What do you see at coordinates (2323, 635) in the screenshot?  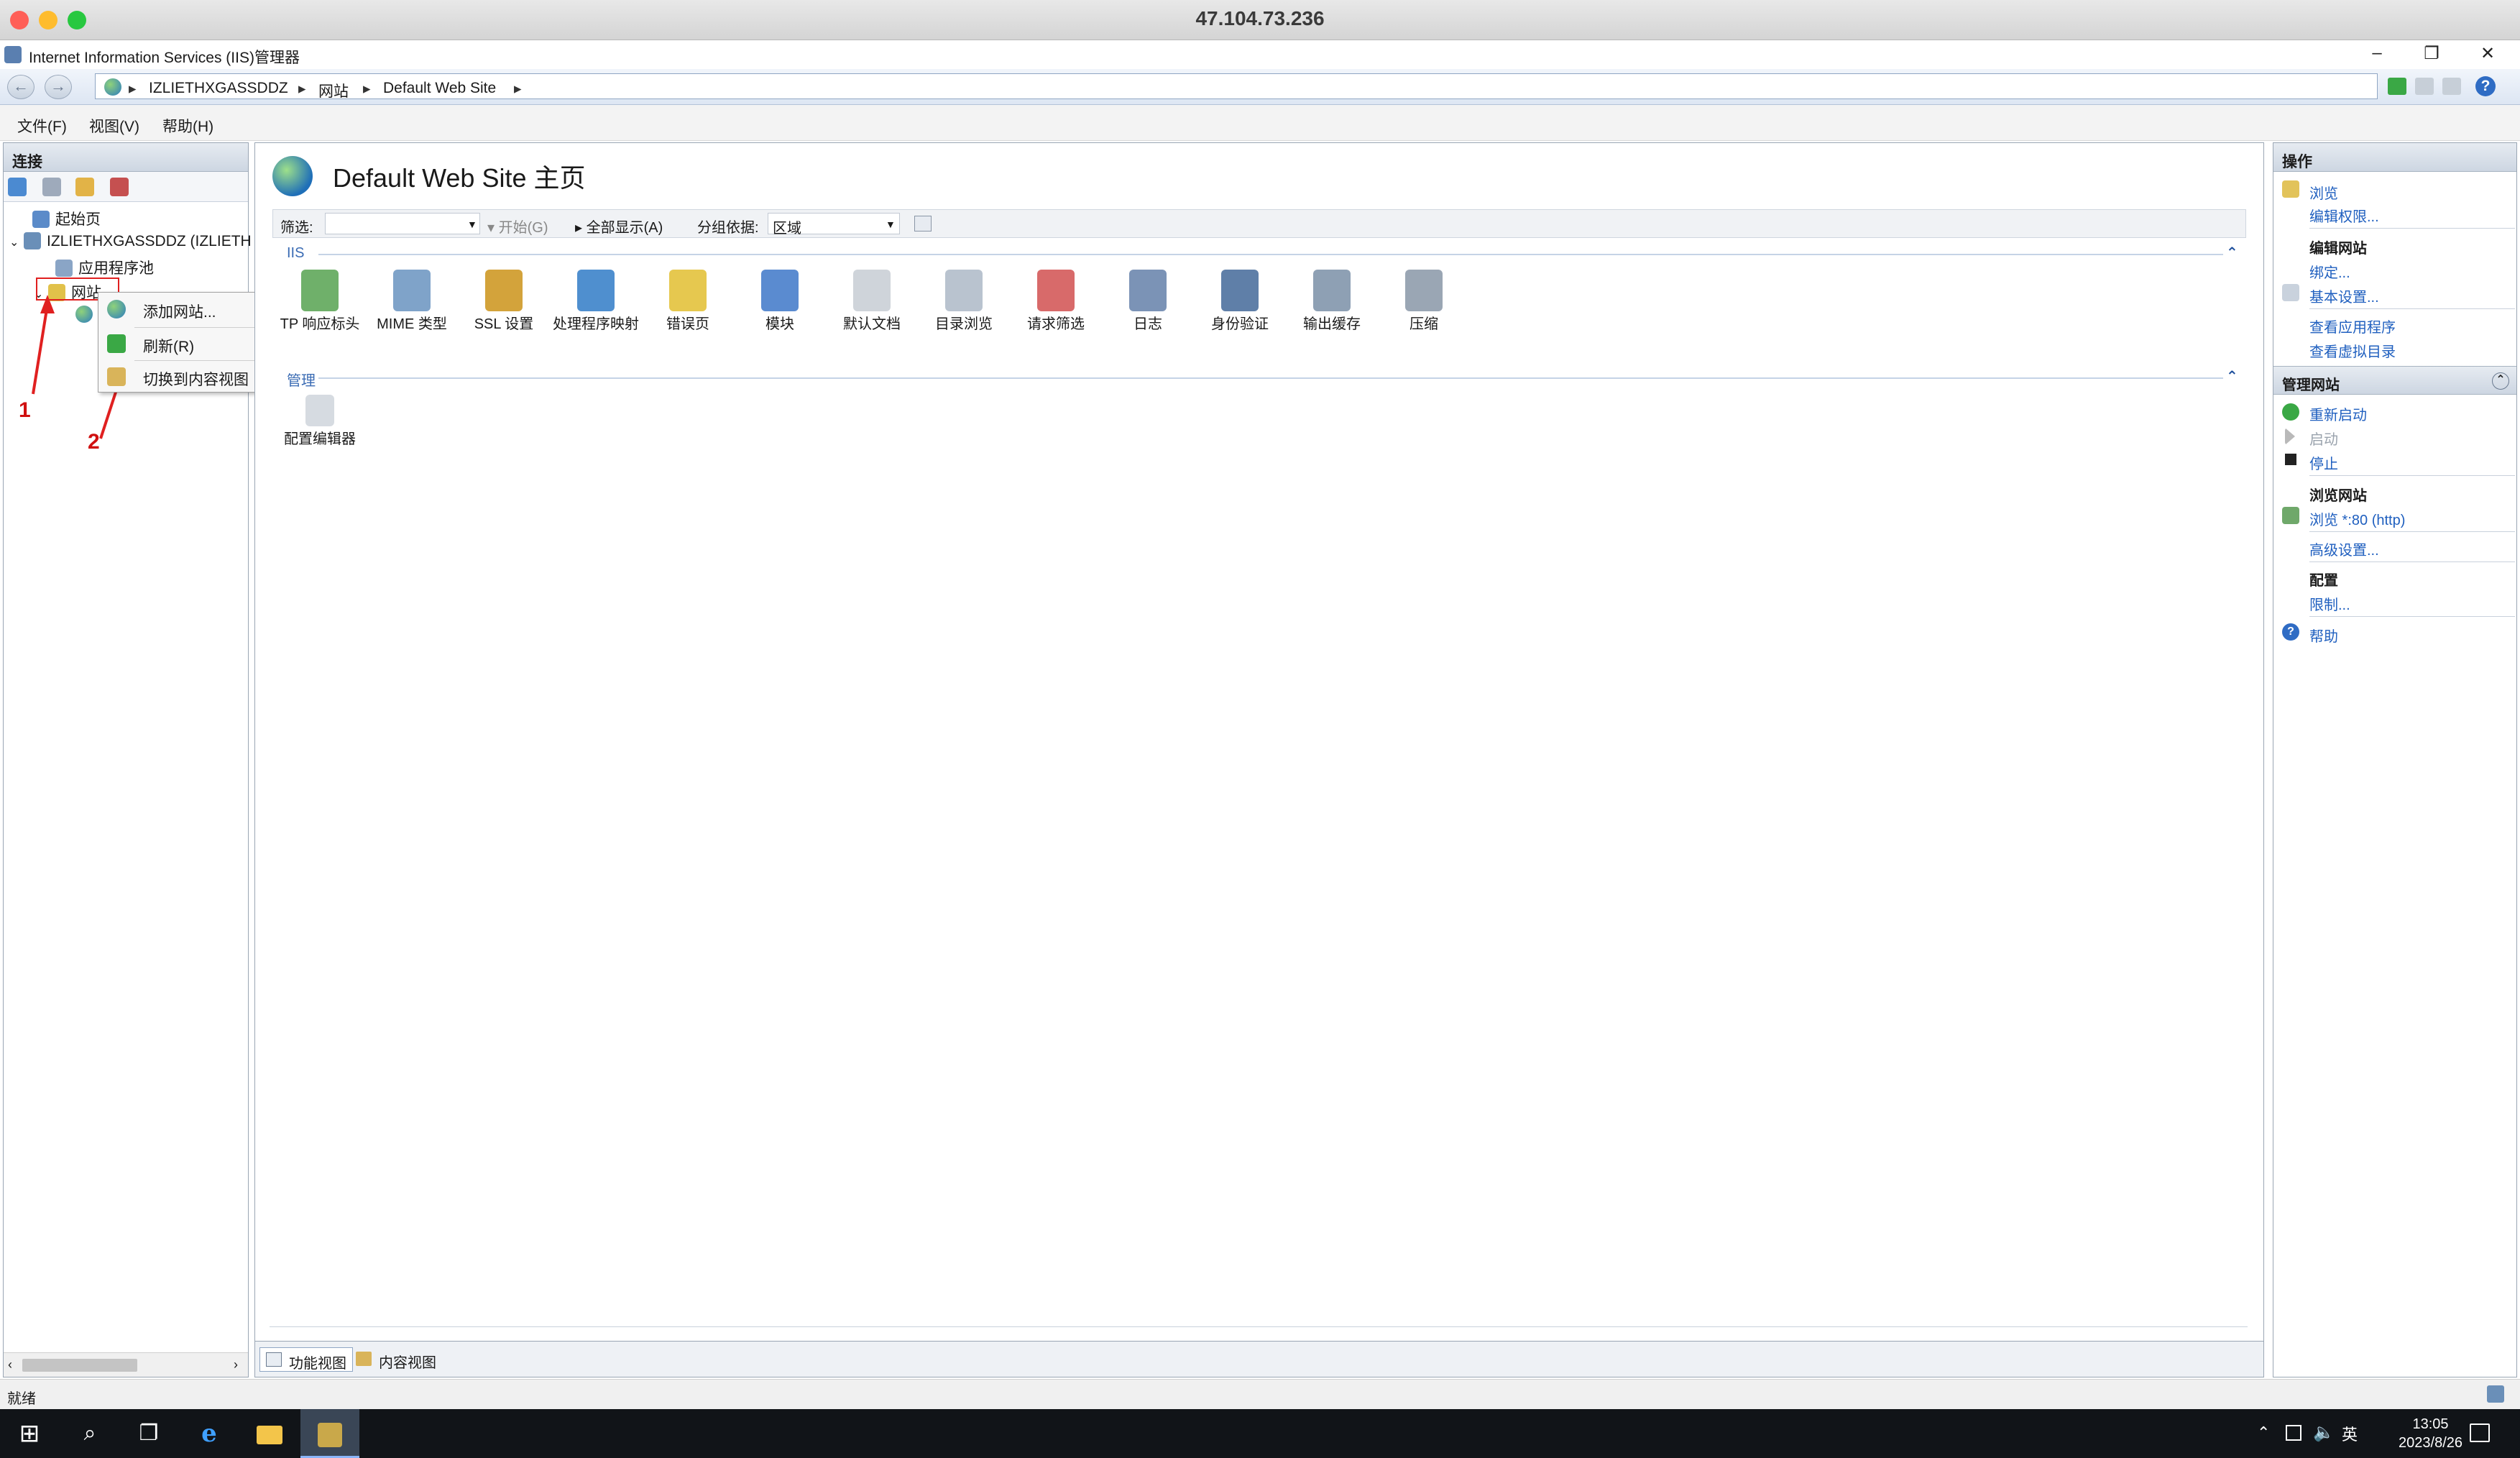 I see `action-help: 帮助` at bounding box center [2323, 635].